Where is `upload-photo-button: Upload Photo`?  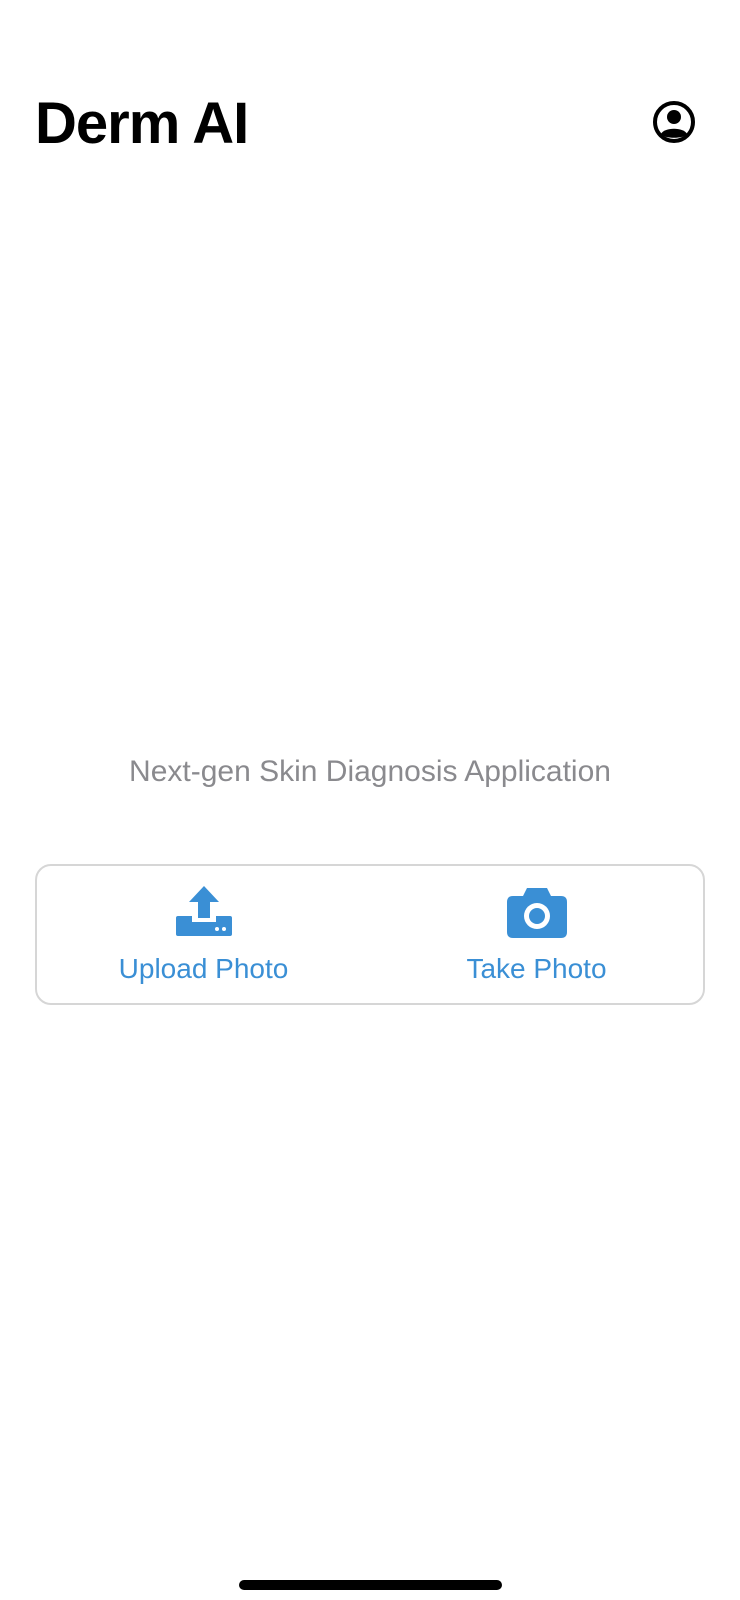
upload-photo-button: Upload Photo is located at coordinates (203, 934).